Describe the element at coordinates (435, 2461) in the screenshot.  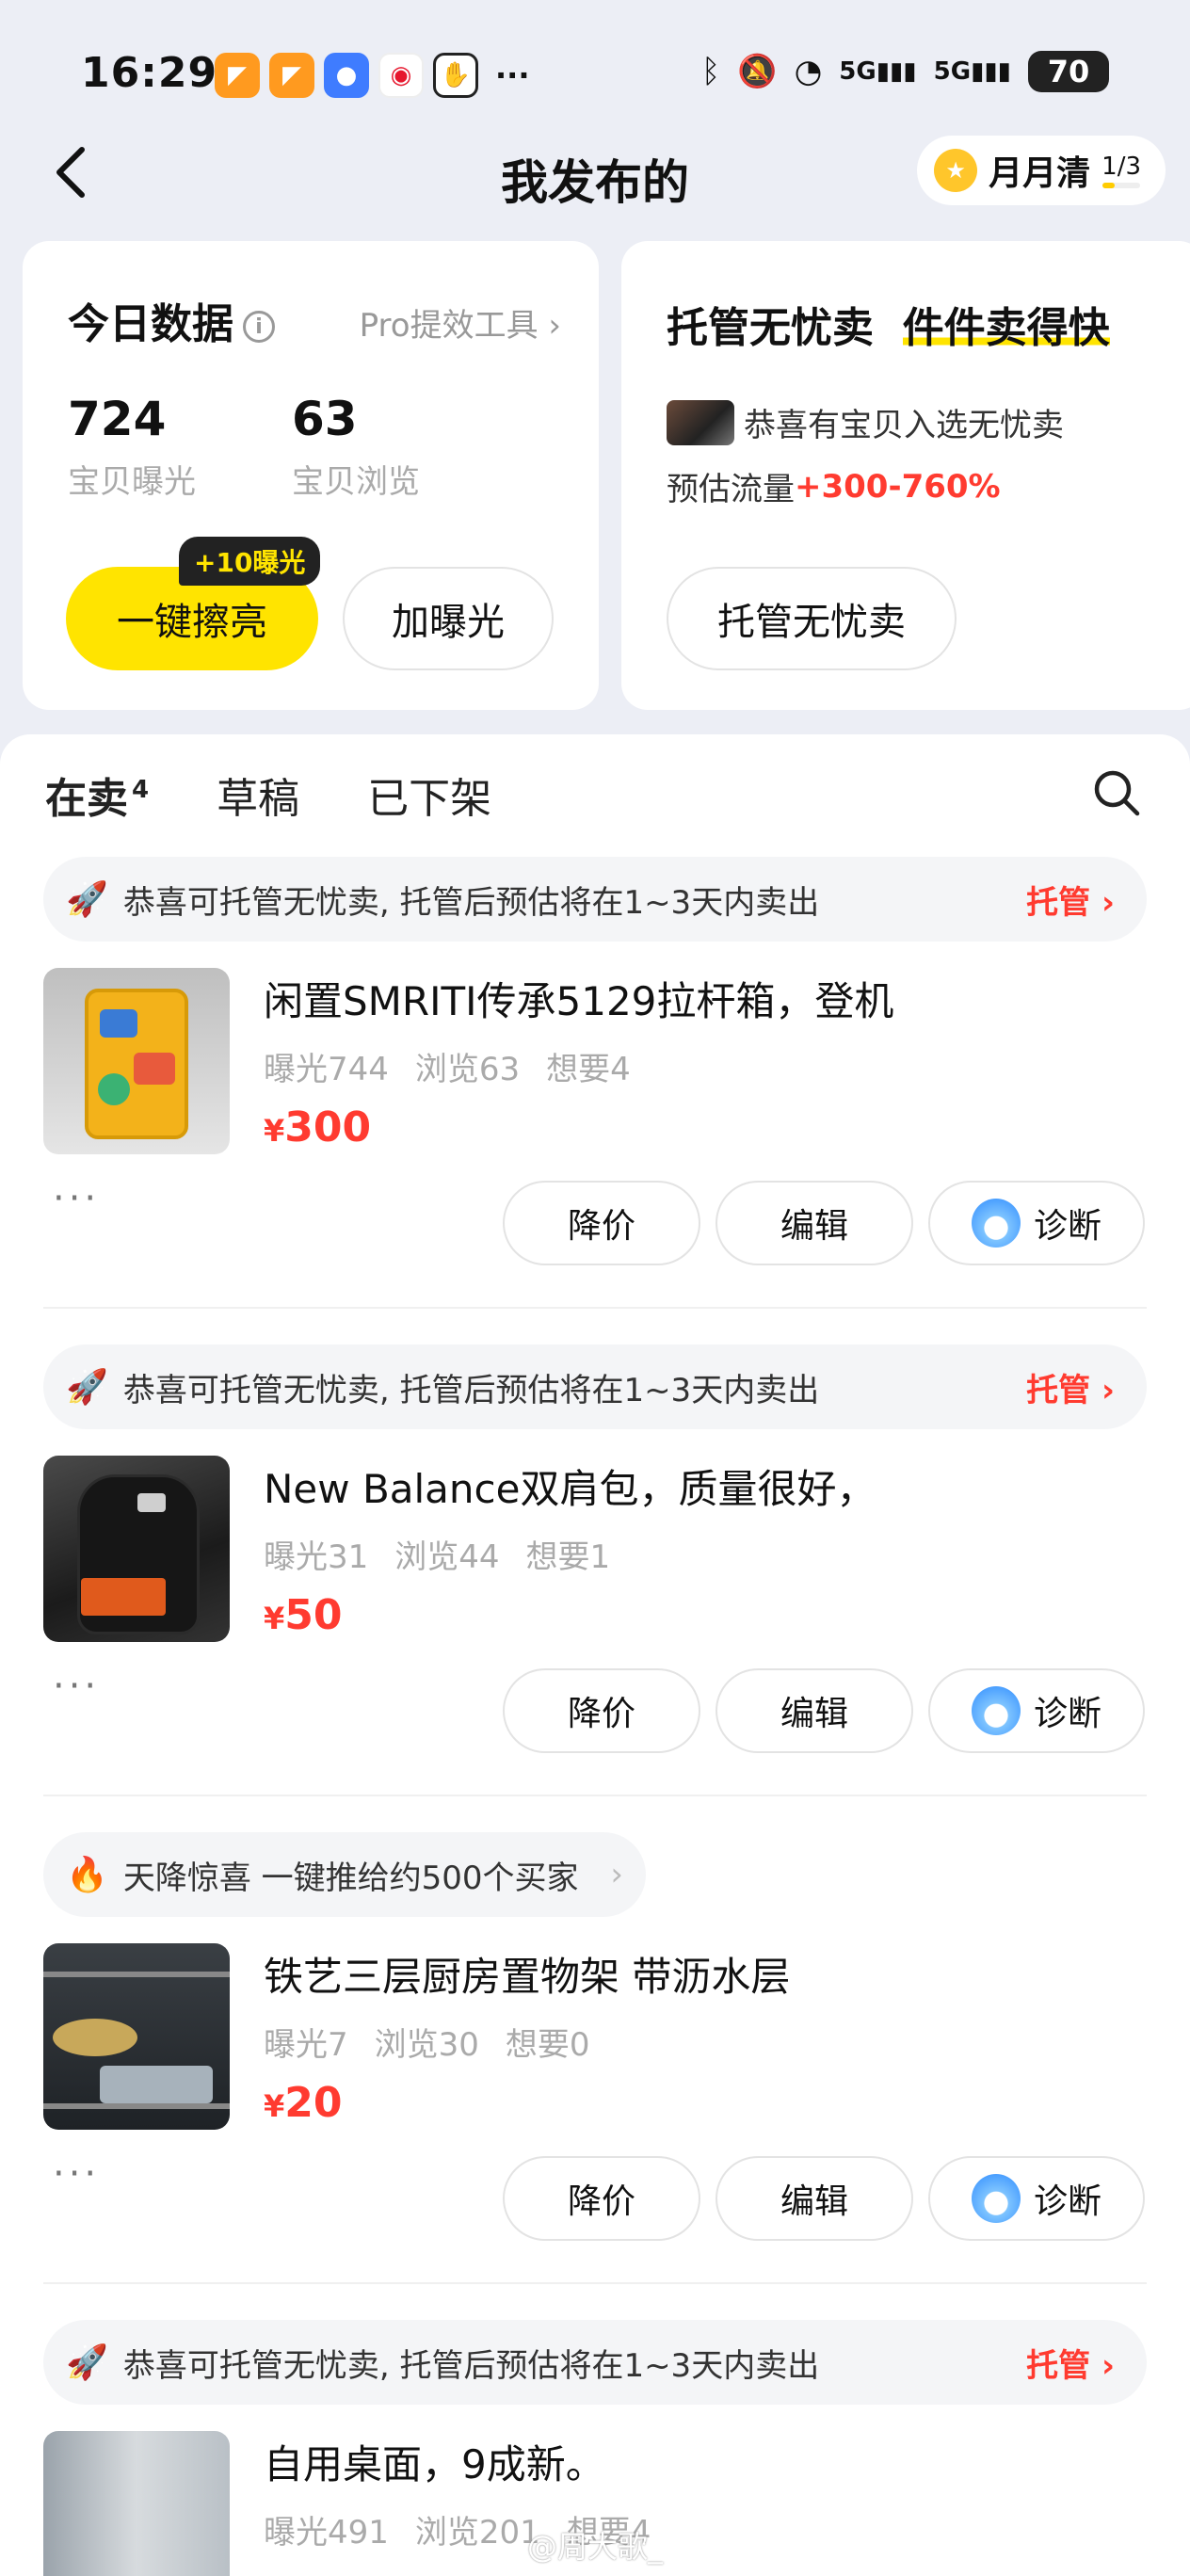
I see `product-title: 自用桌面，9成新。` at that location.